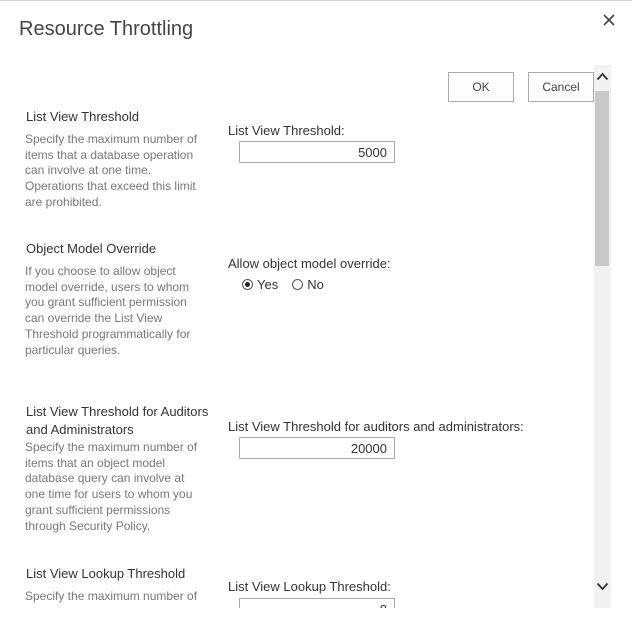 The width and height of the screenshot is (632, 621). What do you see at coordinates (309, 586) in the screenshot?
I see `lookup-threshold-label: List View Lookup Threshold:` at bounding box center [309, 586].